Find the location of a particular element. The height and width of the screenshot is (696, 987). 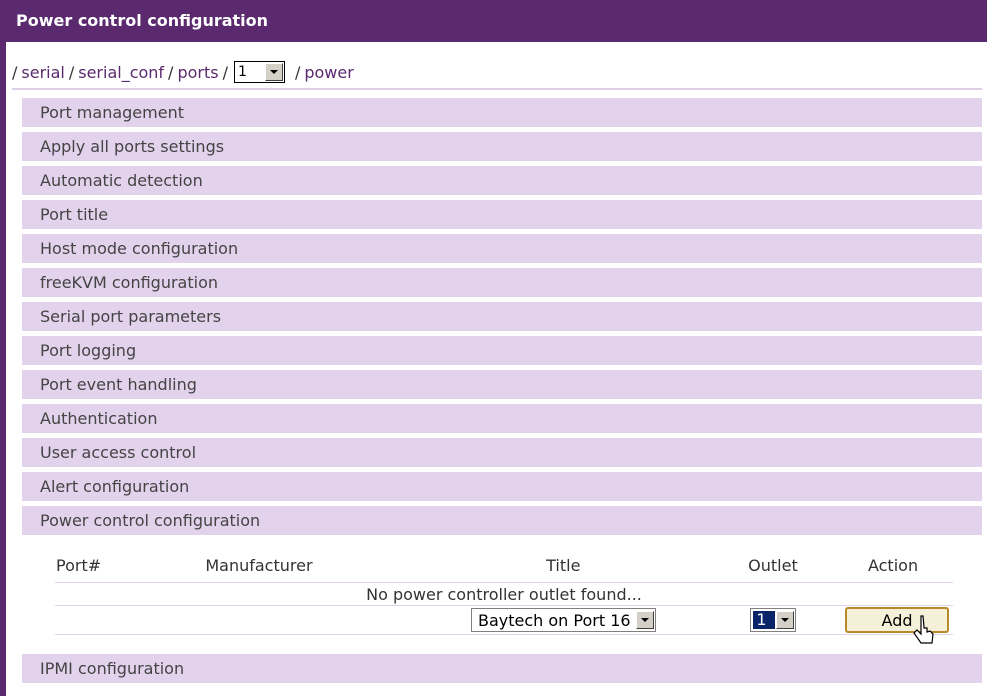

port-select-value: 1 is located at coordinates (242, 72).